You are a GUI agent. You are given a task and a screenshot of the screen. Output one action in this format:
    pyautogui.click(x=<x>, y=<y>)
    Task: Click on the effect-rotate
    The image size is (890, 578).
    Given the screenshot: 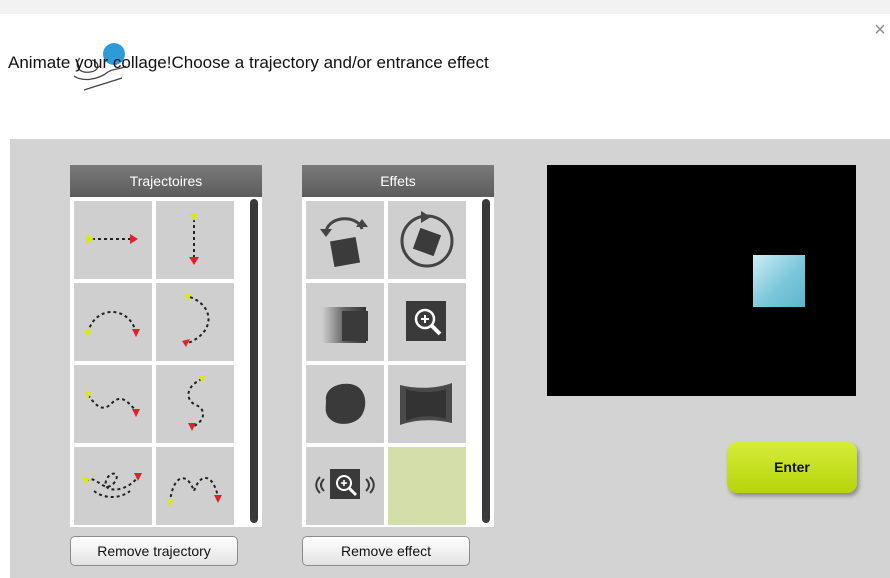 What is the action you would take?
    pyautogui.click(x=427, y=240)
    